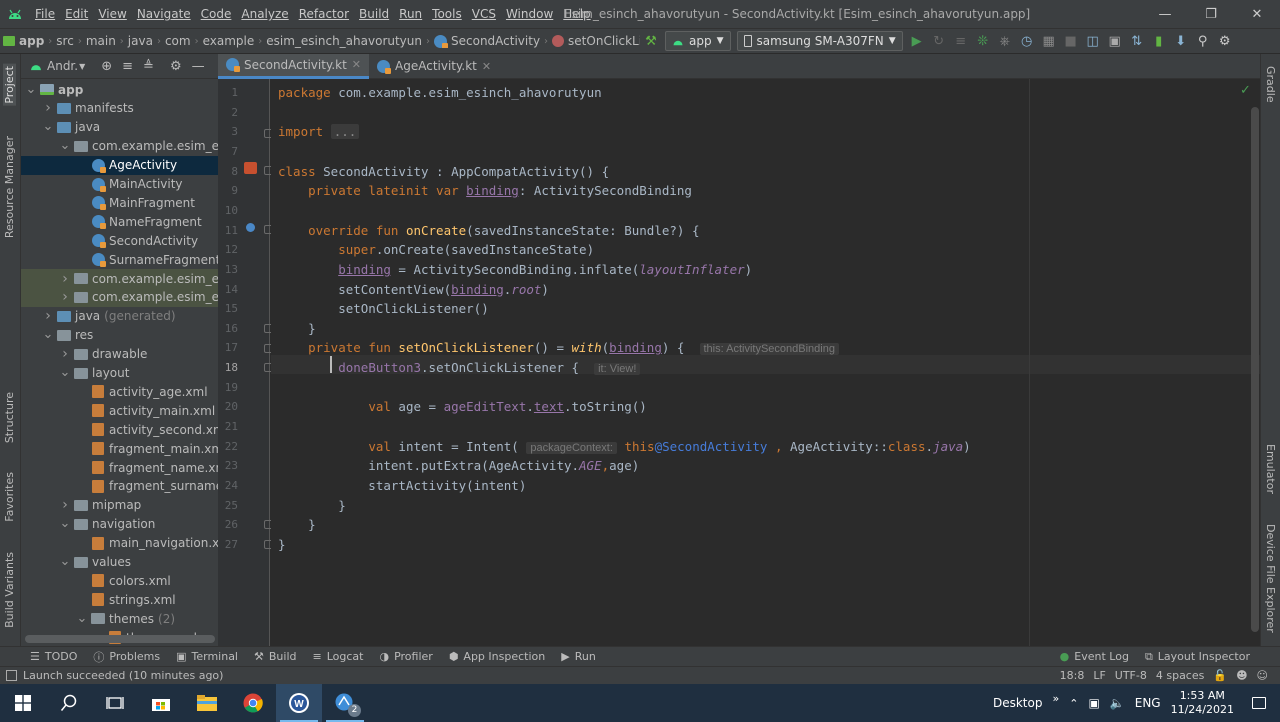 The image size is (1280, 722). I want to click on file-explorer-icon, so click(207, 703).